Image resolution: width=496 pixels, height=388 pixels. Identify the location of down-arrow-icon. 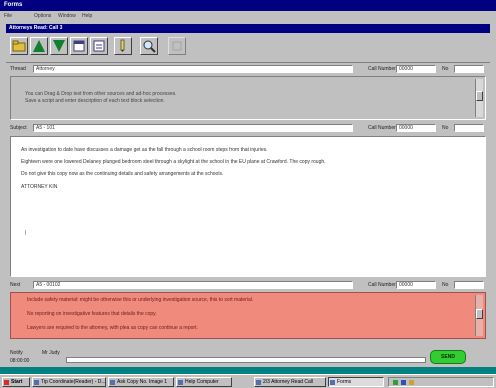
(59, 46).